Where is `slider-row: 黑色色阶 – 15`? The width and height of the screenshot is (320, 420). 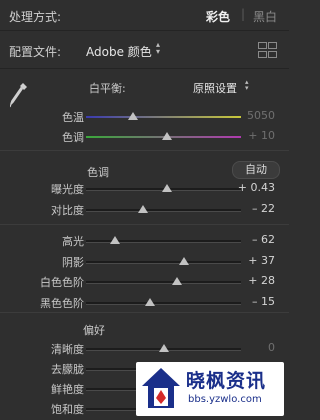
slider-row: 黑色色阶 – 15 is located at coordinates (144, 302).